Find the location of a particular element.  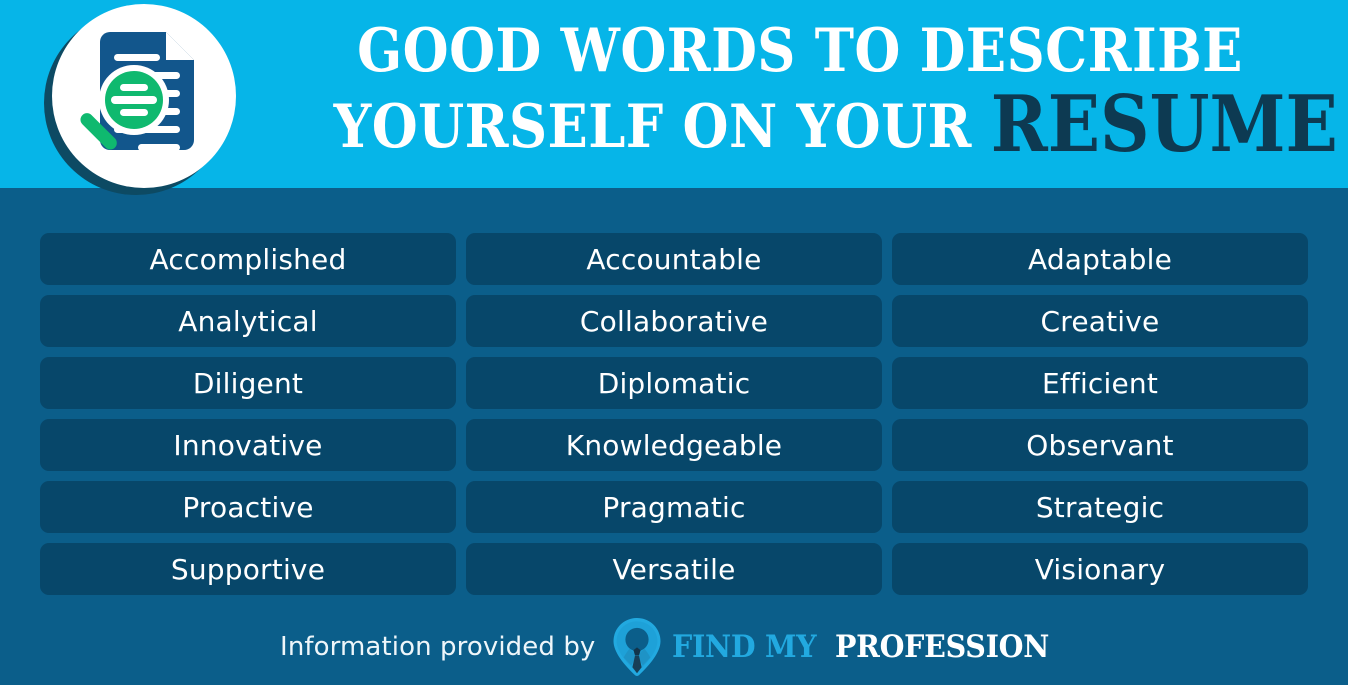

word-pill: Supportive is located at coordinates (248, 569).